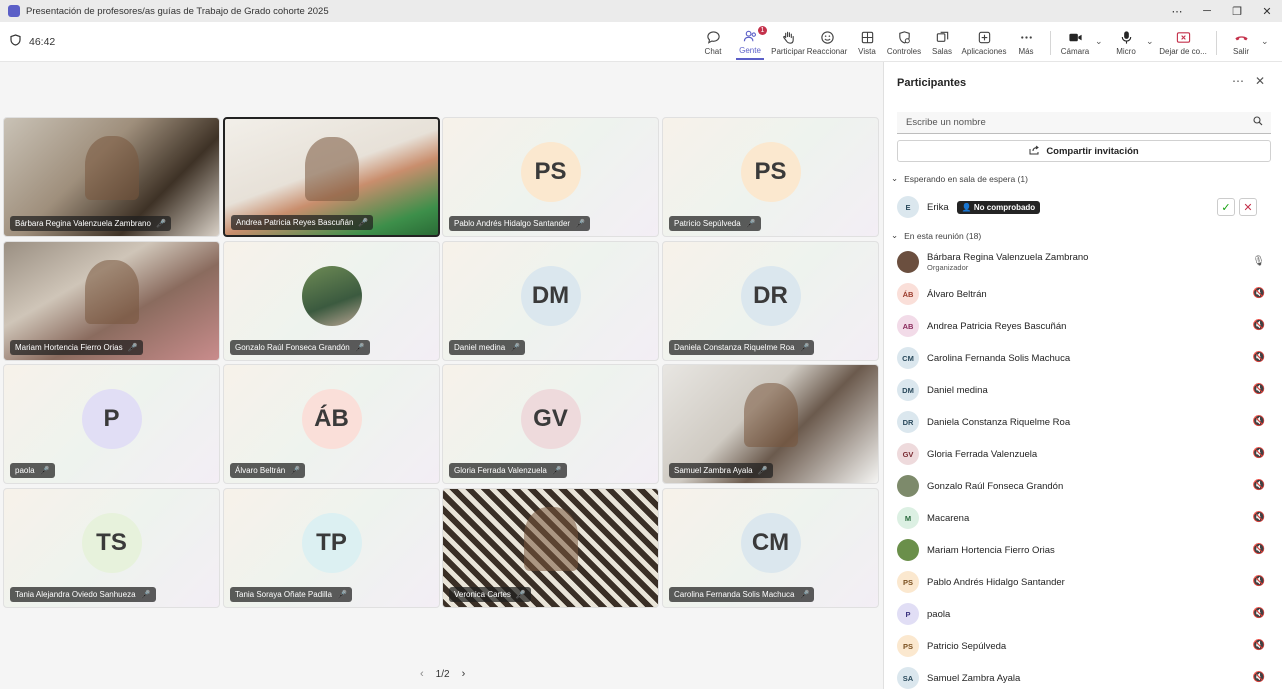 This screenshot has height=689, width=1282. What do you see at coordinates (550, 424) in the screenshot?
I see `video-tile: GV Gloria Ferrada Valenzuela 🎤` at bounding box center [550, 424].